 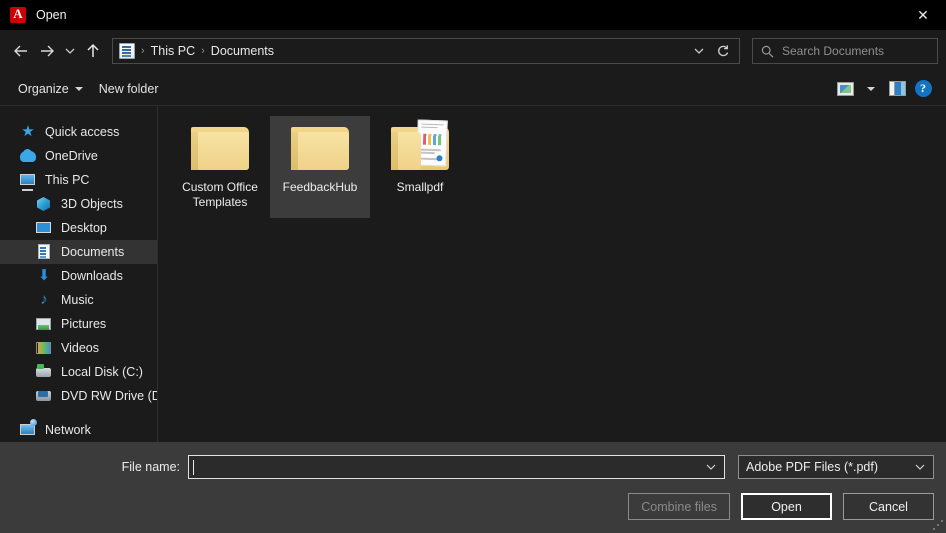 What do you see at coordinates (92, 276) in the screenshot?
I see `sidebar-item-label: Downloads` at bounding box center [92, 276].